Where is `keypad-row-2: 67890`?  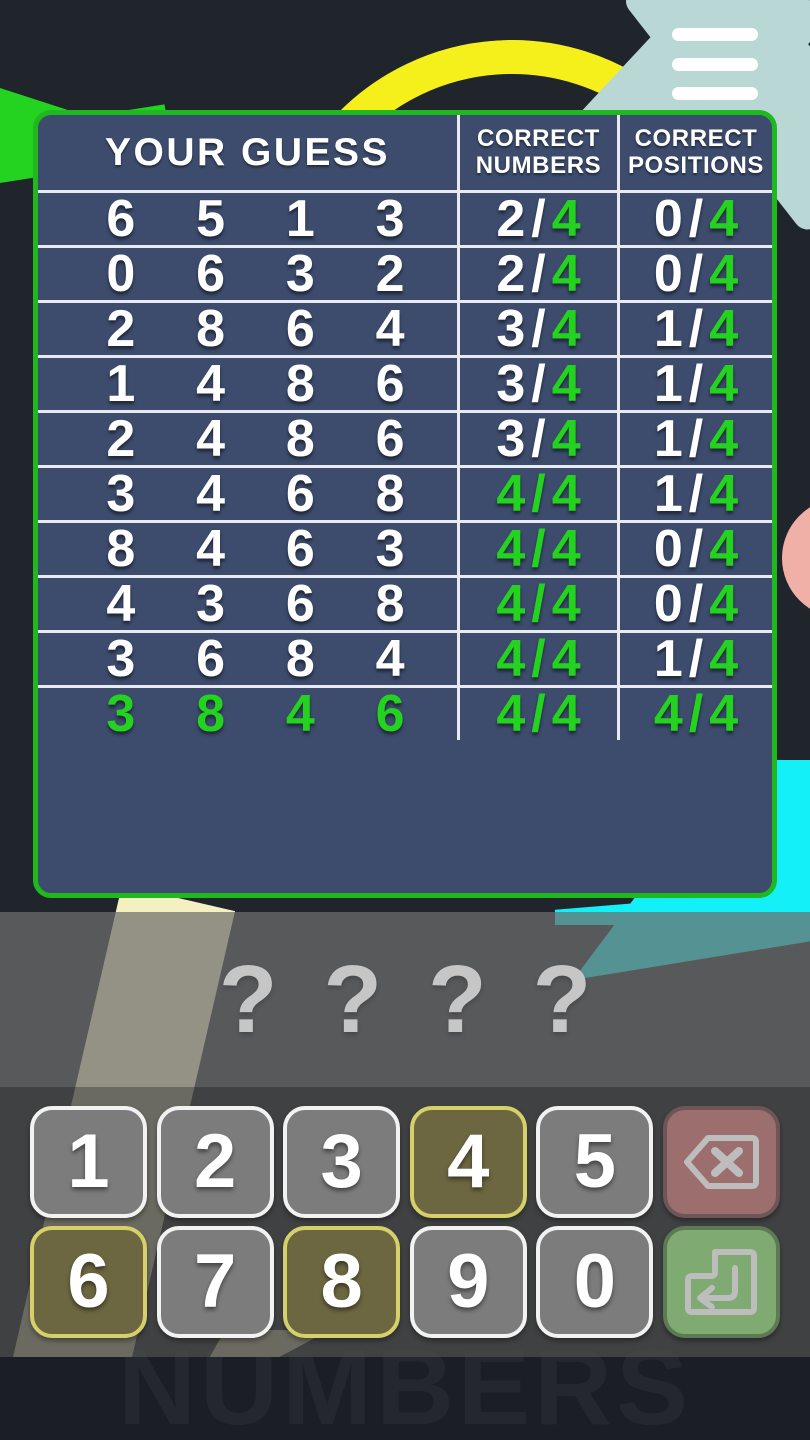 keypad-row-2: 67890 is located at coordinates (405, 1282).